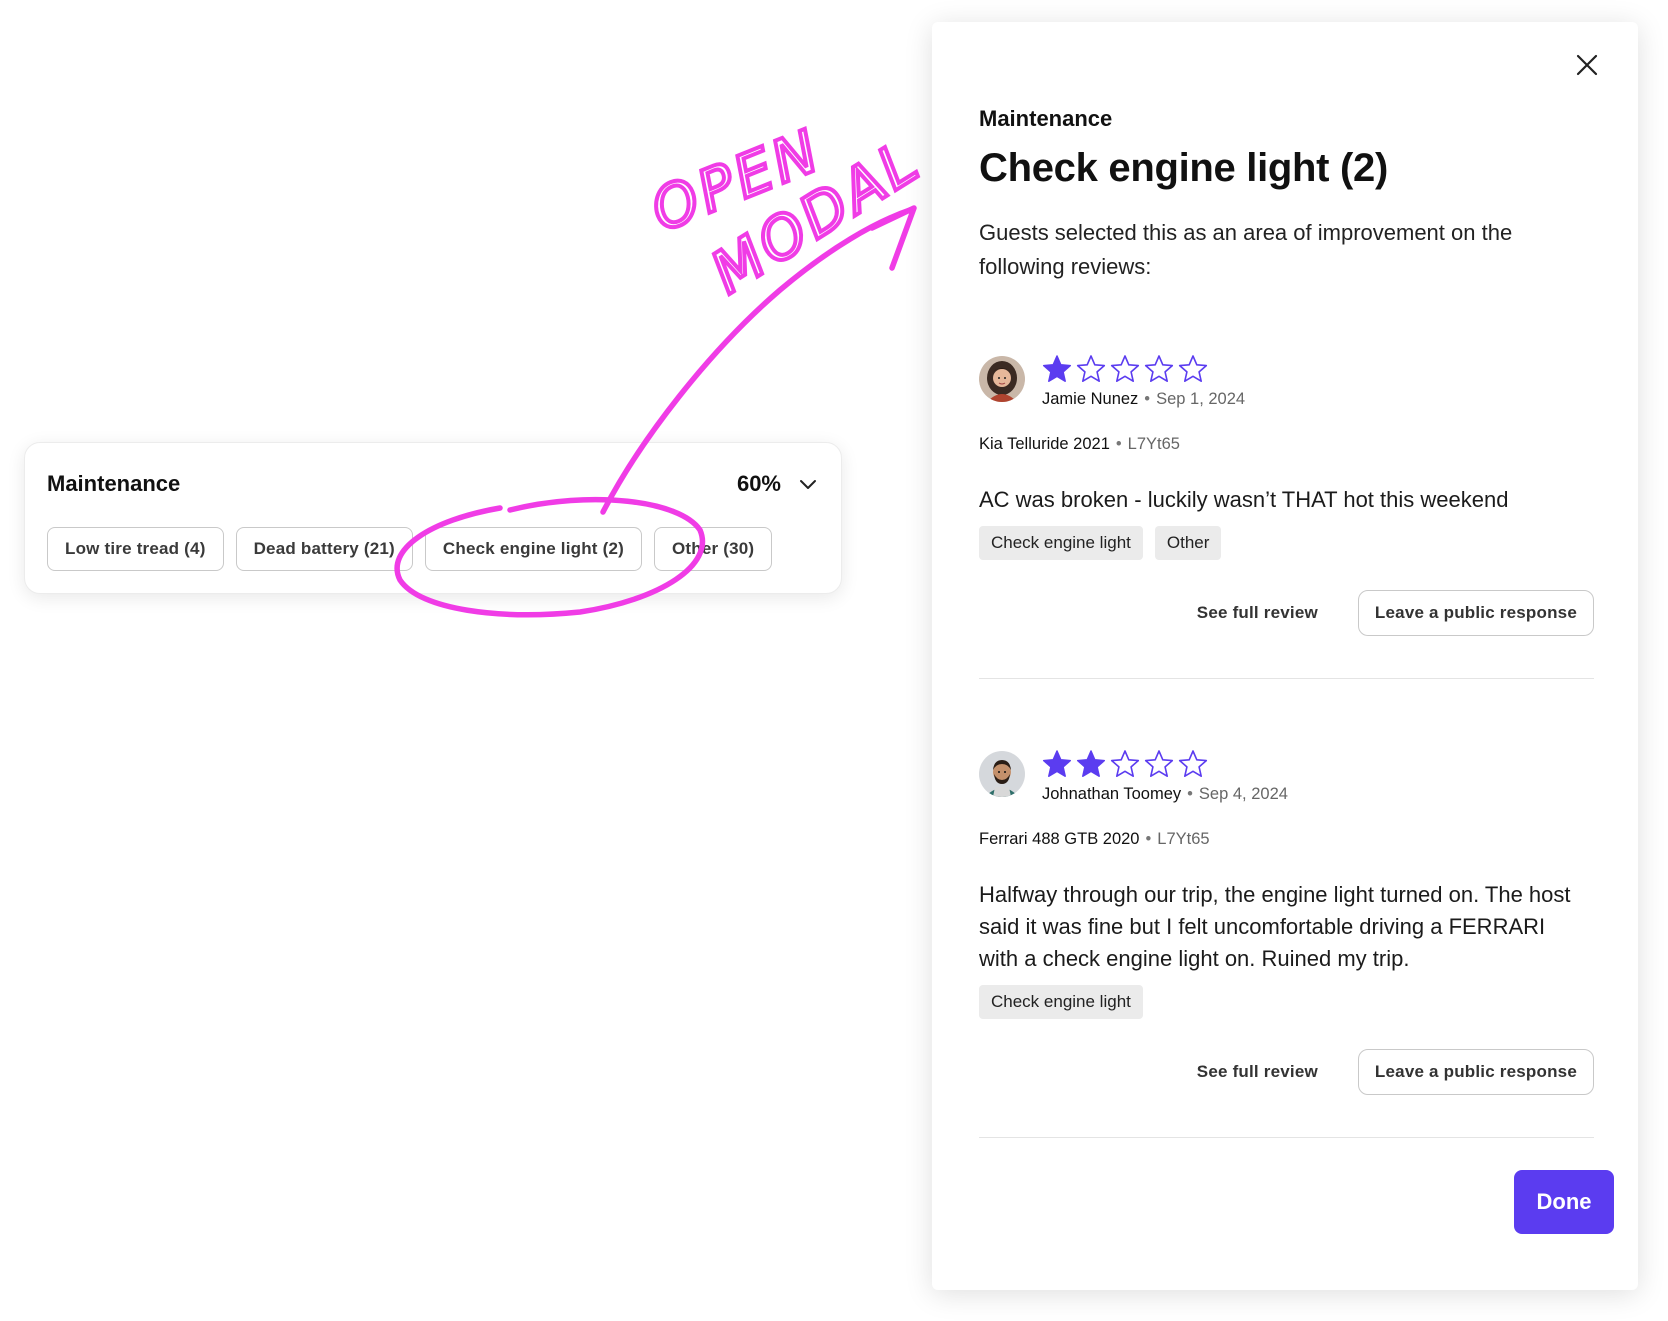  I want to click on chip-check-engine-light: Check engine light (2), so click(533, 549).